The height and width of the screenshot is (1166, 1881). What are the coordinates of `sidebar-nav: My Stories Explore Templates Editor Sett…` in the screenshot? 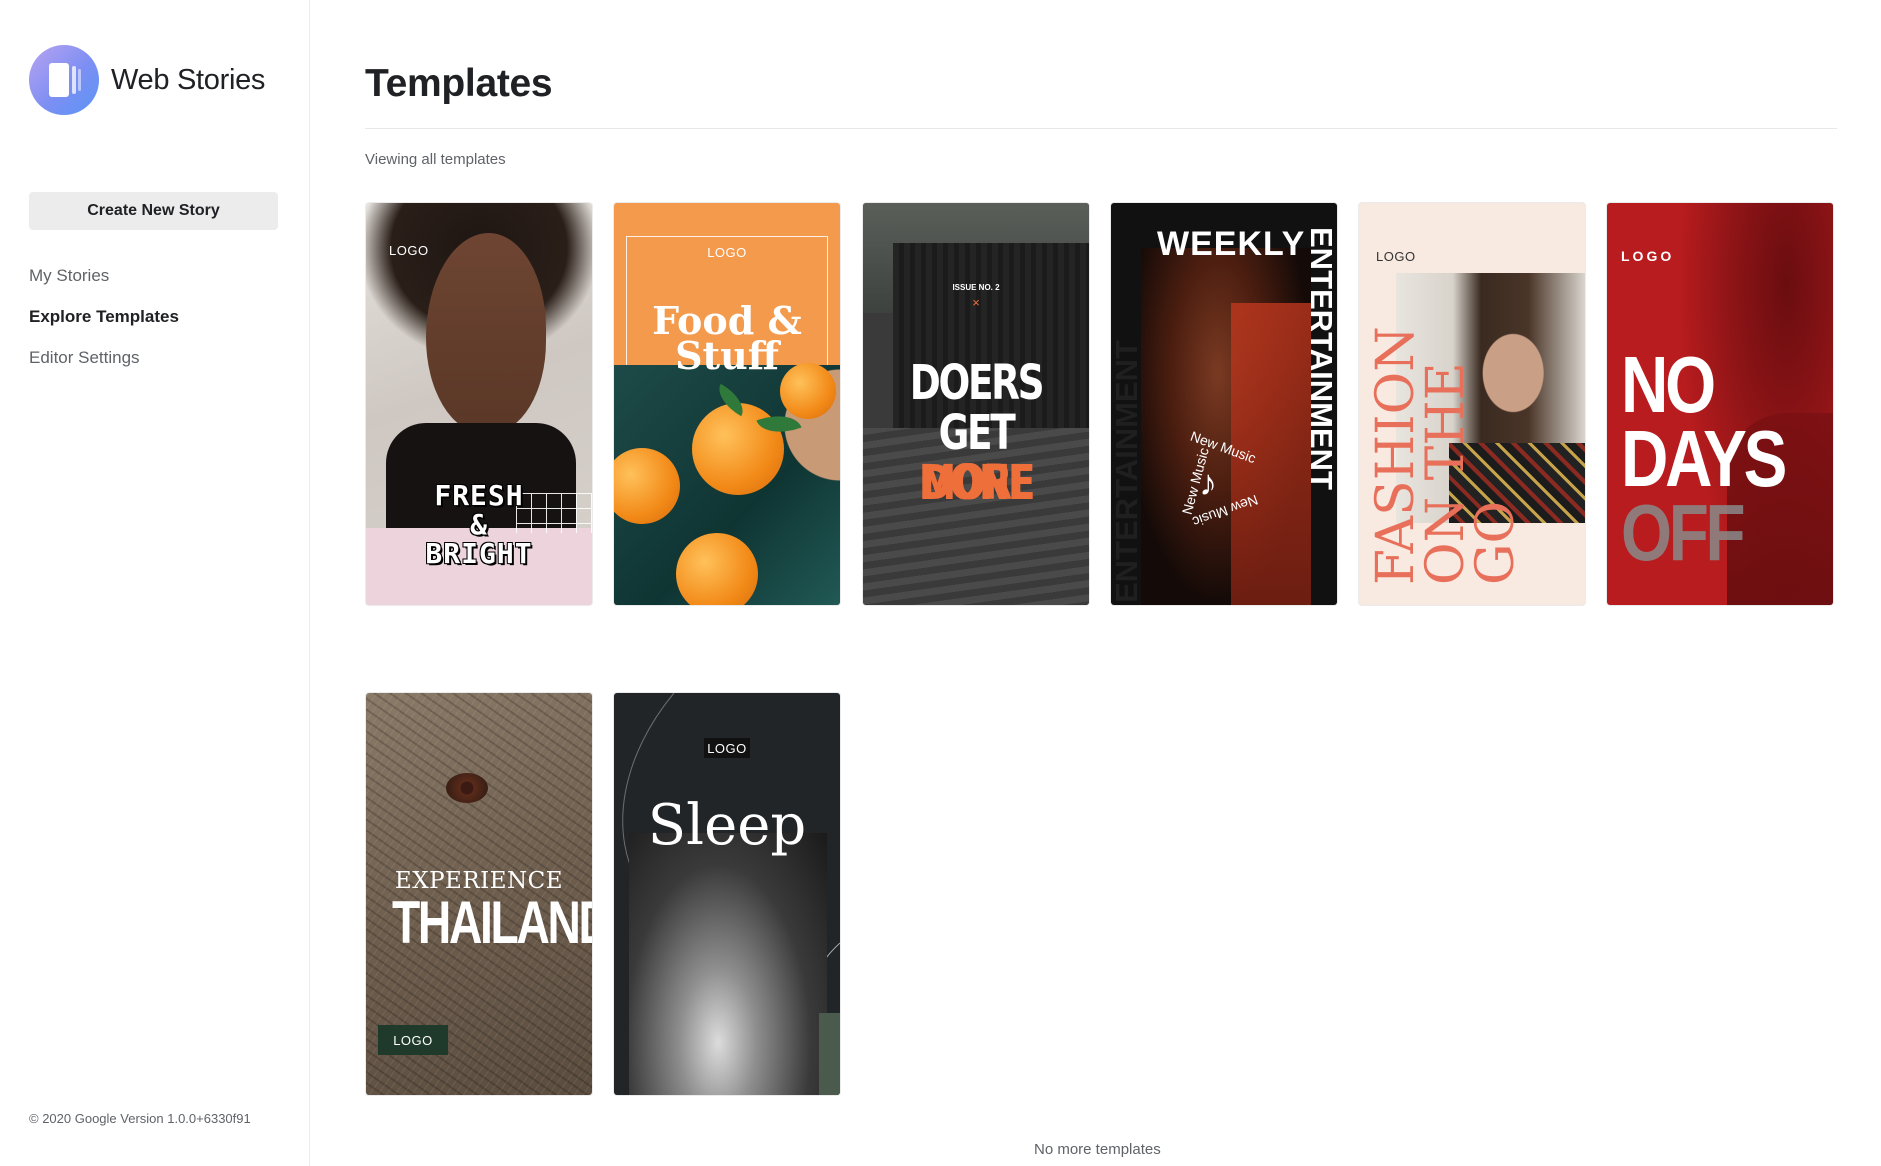 It's located at (104, 327).